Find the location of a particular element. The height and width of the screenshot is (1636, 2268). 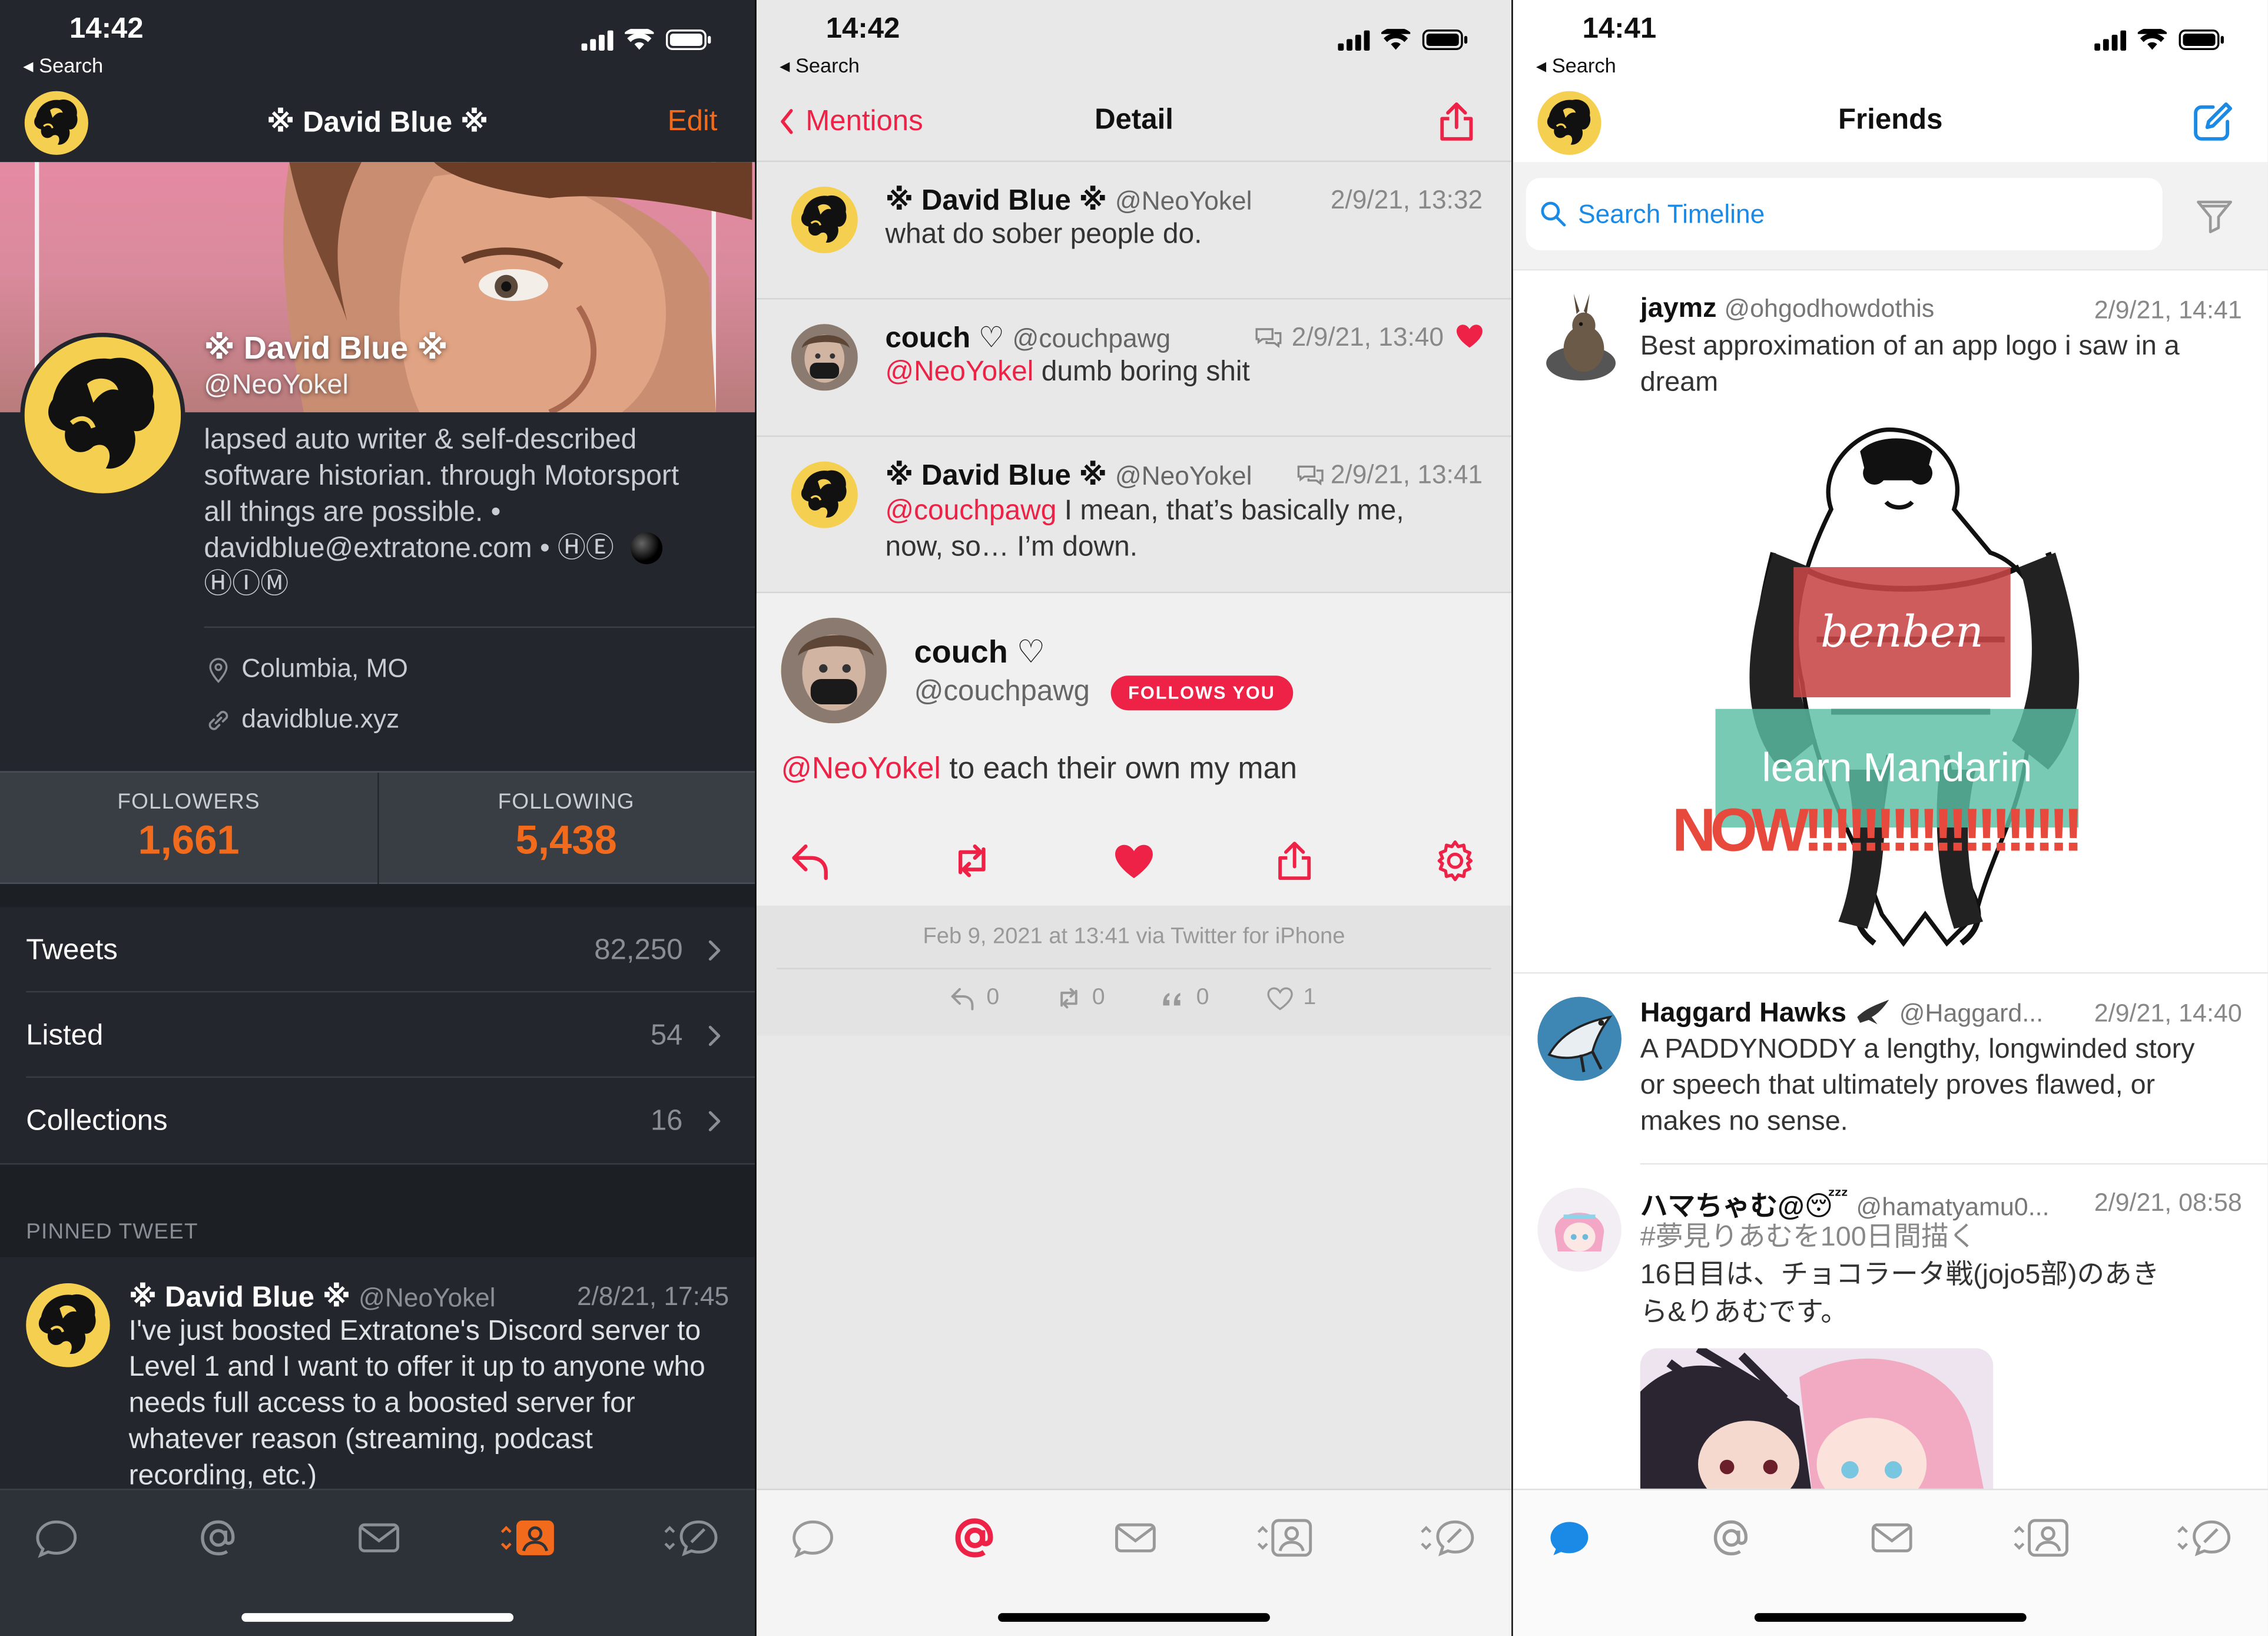

back-label: Search is located at coordinates (827, 65).